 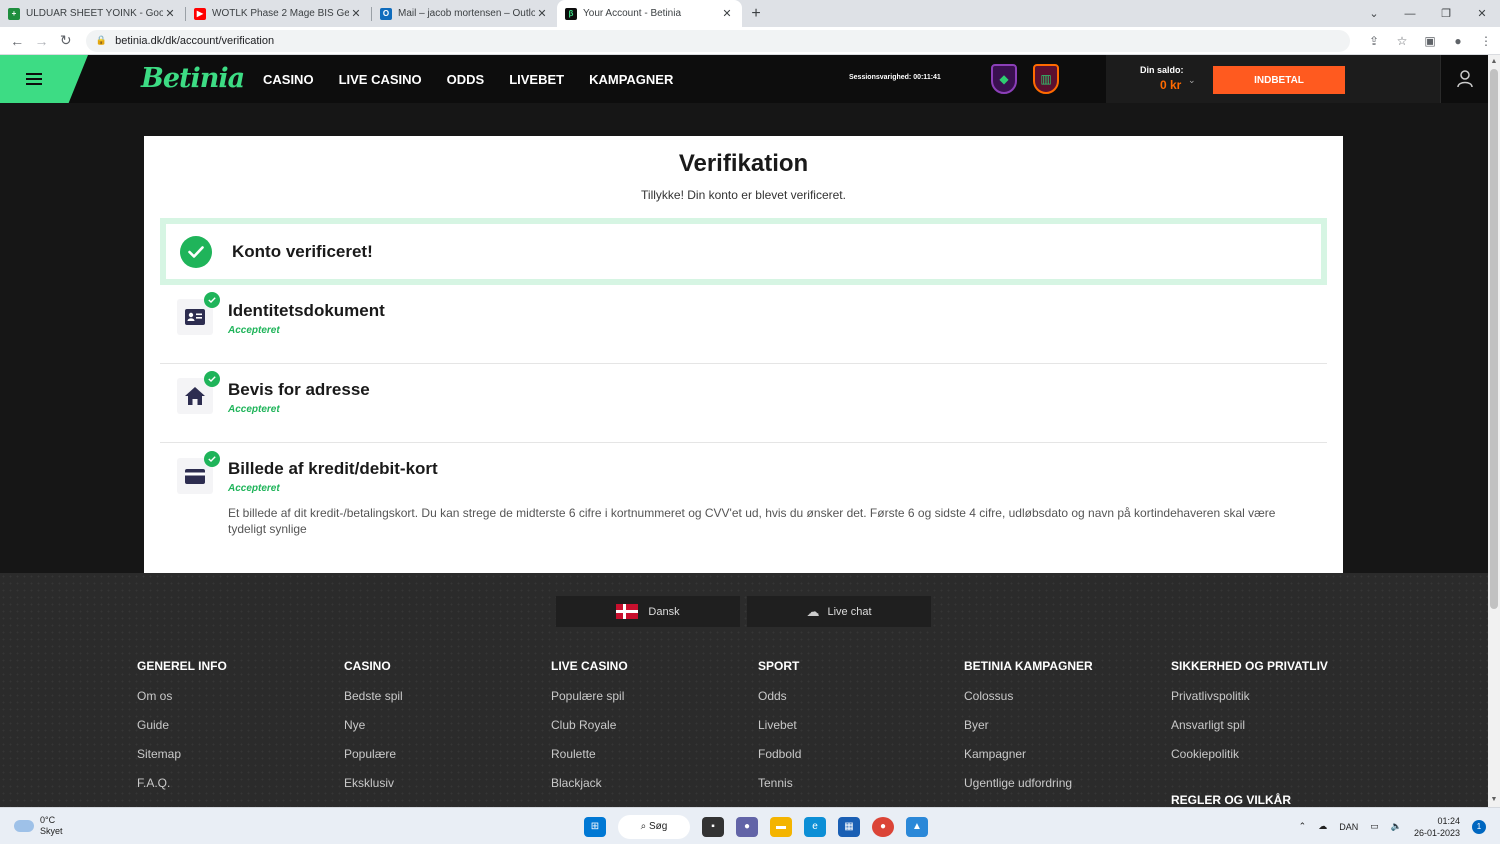 What do you see at coordinates (747, 826) in the screenshot?
I see `teams-chat-icon: ●` at bounding box center [747, 826].